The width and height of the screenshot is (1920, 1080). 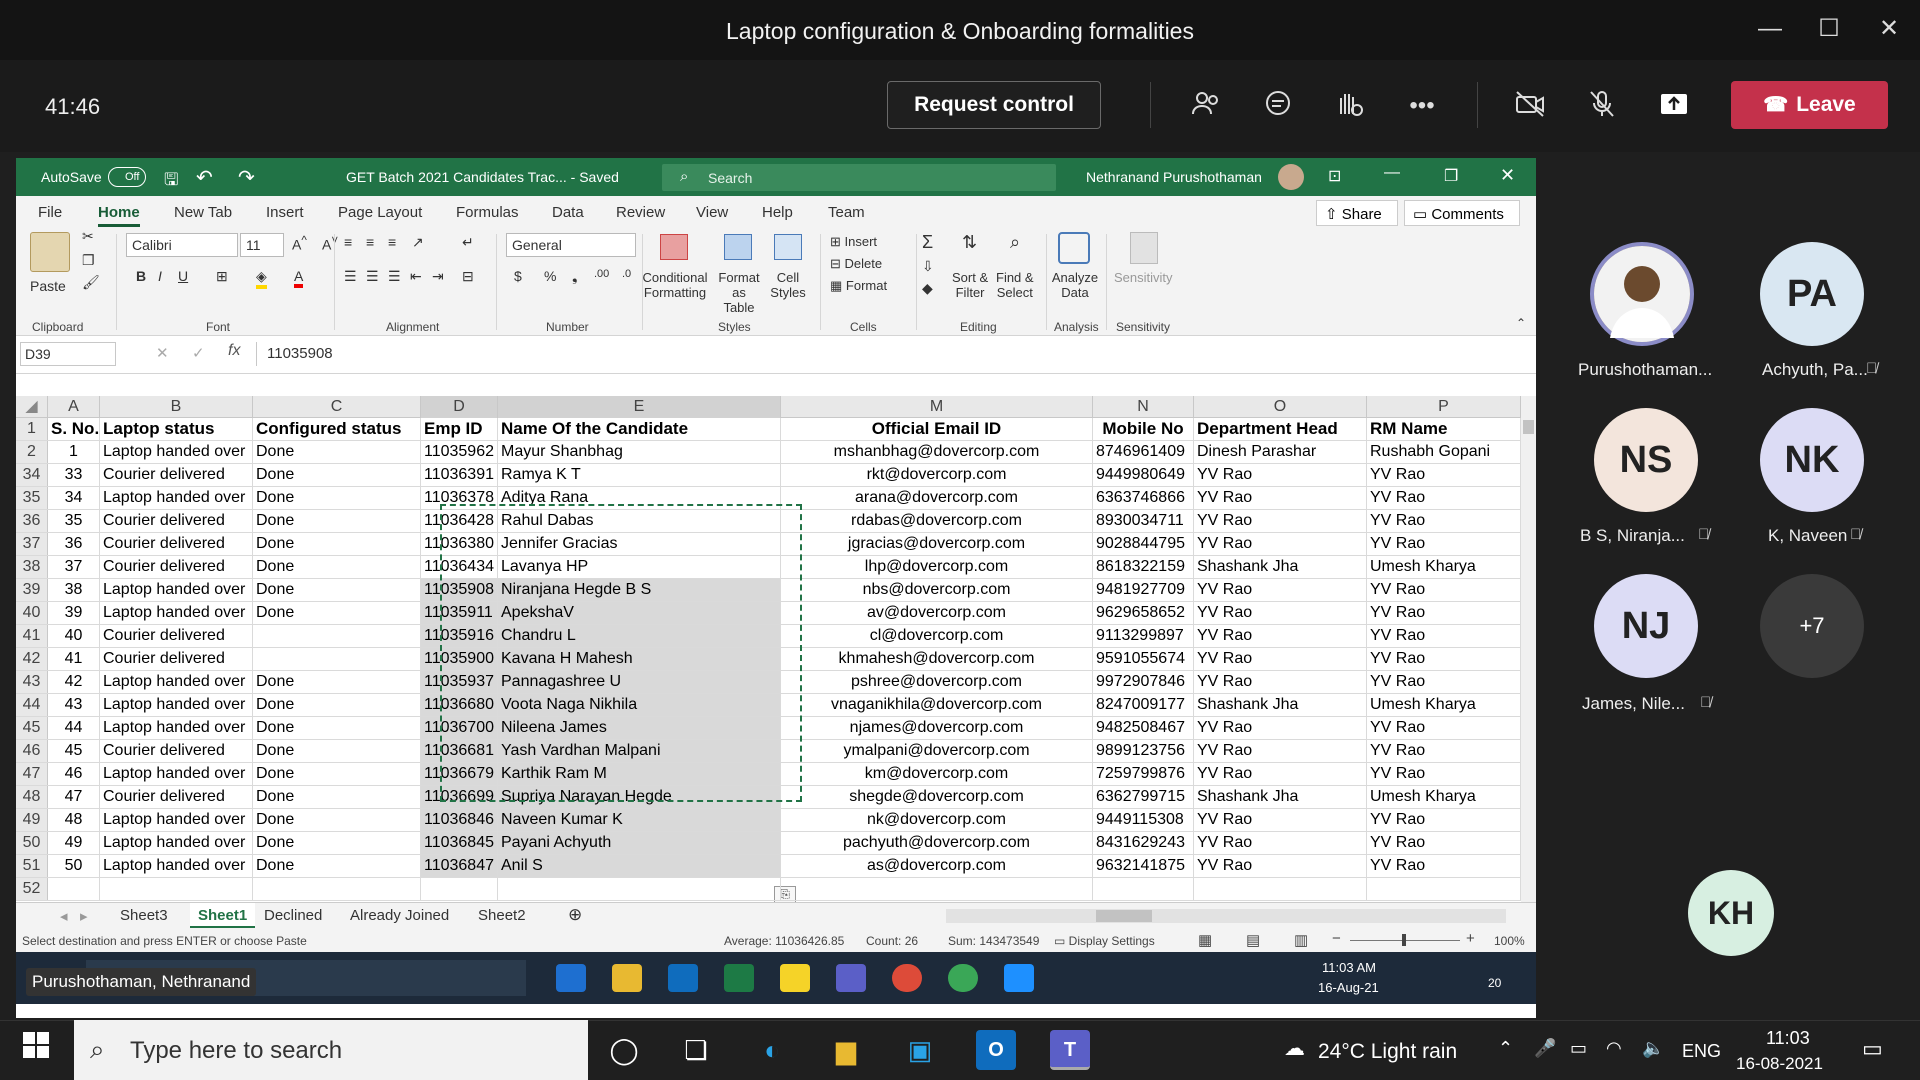 What do you see at coordinates (1143, 705) in the screenshot?
I see `cell: 8247009177` at bounding box center [1143, 705].